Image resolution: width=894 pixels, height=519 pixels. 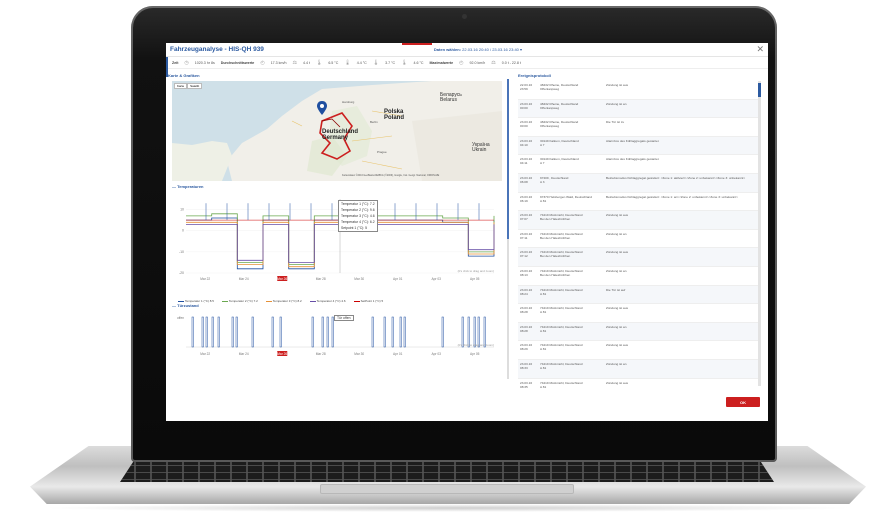 I want to click on close-icon: ✕, so click(x=760, y=49).